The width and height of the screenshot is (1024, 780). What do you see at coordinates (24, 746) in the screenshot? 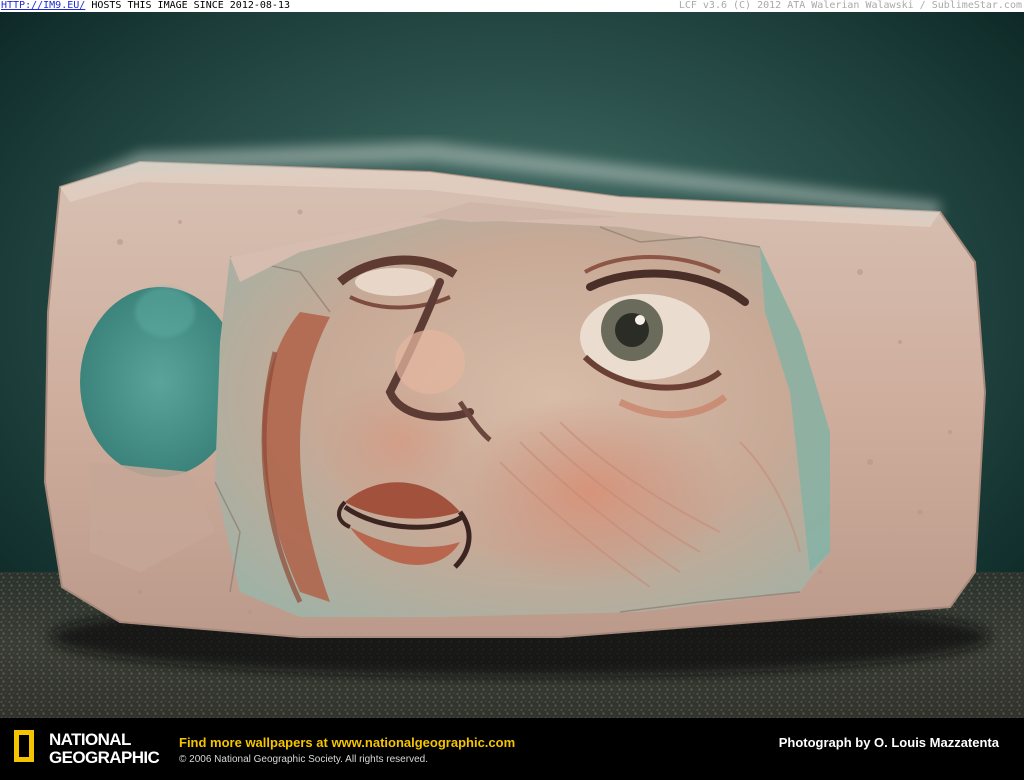
I see `natgeo-yellow-border-icon` at bounding box center [24, 746].